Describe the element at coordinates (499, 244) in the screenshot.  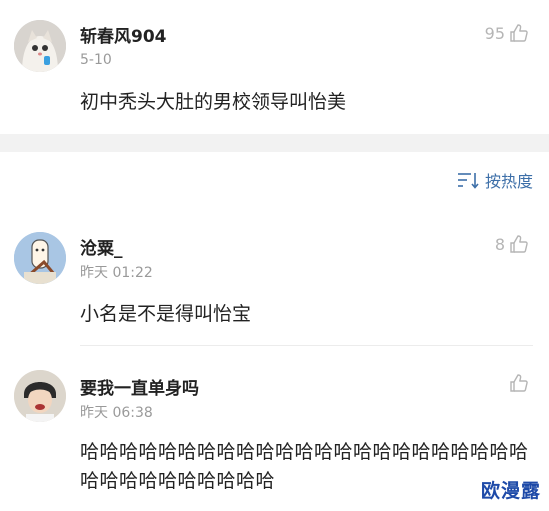
I see `like-count: 8` at that location.